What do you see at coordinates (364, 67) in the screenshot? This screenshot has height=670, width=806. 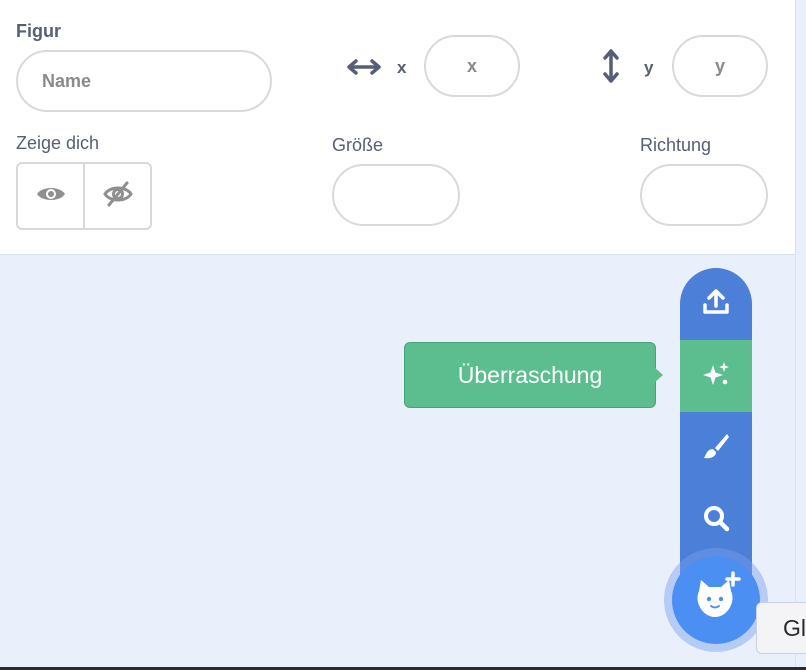 I see `horizontal-arrows-icon` at bounding box center [364, 67].